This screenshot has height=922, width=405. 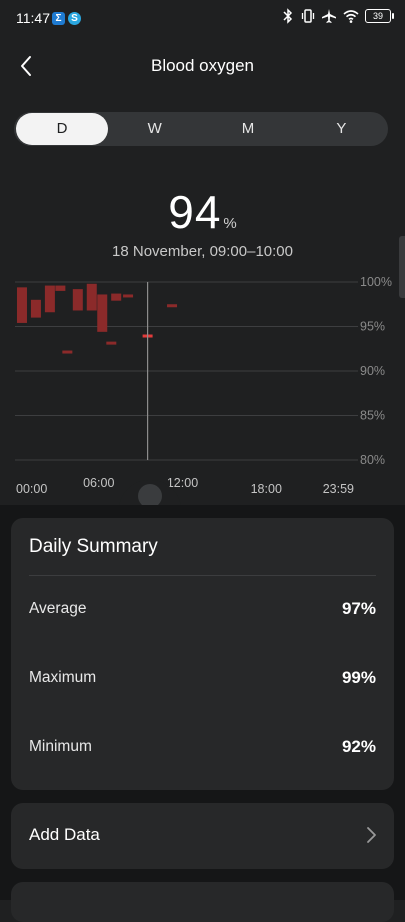 What do you see at coordinates (308, 16) in the screenshot?
I see `vibrate-icon` at bounding box center [308, 16].